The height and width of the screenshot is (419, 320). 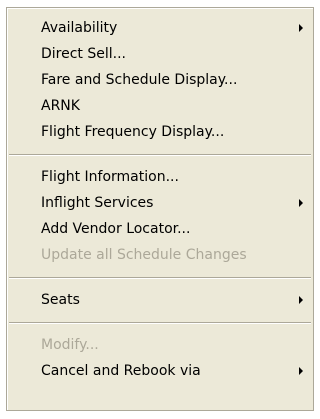 What do you see at coordinates (79, 28) in the screenshot?
I see `menu-item-label: Availability` at bounding box center [79, 28].